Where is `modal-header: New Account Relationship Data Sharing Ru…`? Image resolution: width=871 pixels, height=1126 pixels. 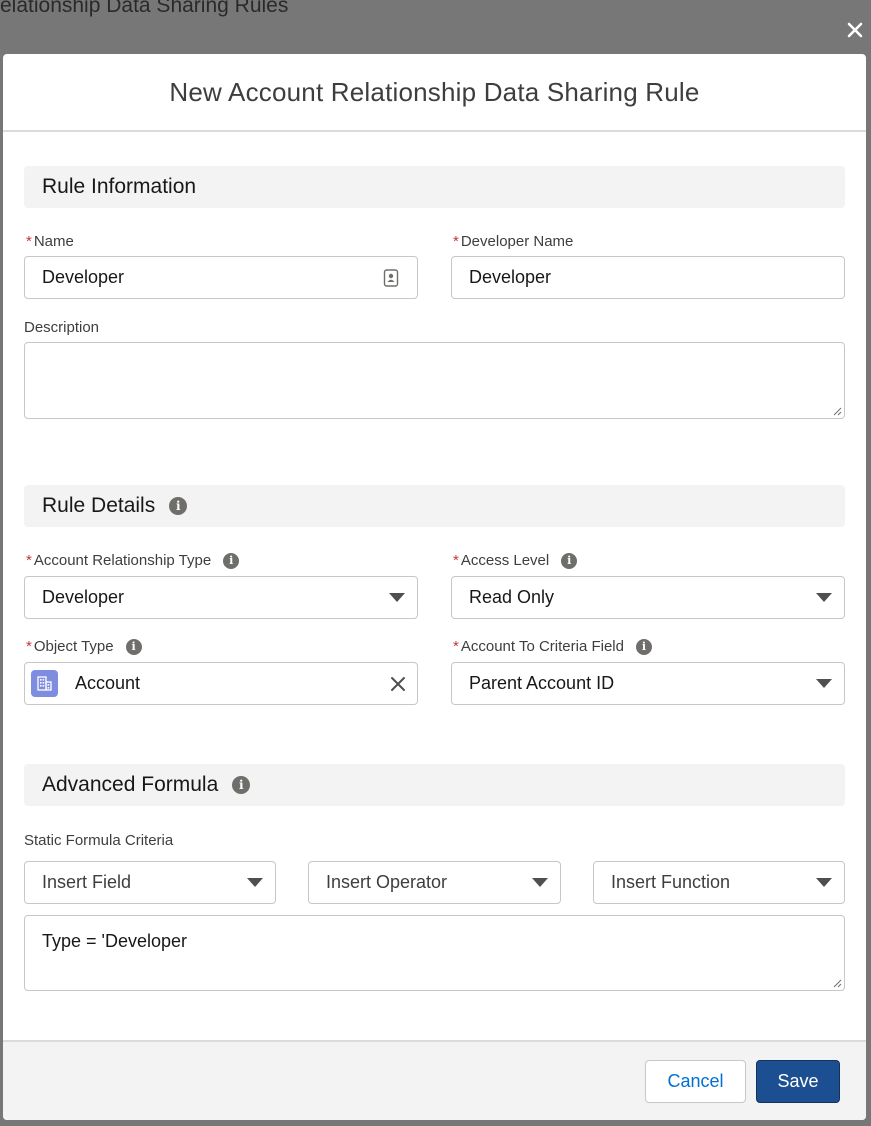 modal-header: New Account Relationship Data Sharing Ru… is located at coordinates (434, 93).